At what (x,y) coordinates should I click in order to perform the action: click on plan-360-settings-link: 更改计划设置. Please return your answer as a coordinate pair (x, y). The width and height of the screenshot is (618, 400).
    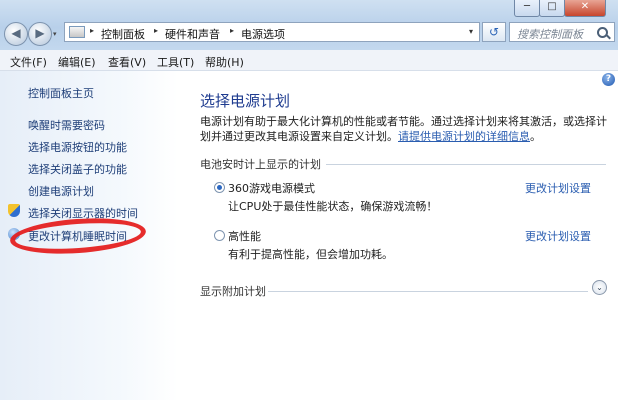
    Looking at the image, I should click on (558, 188).